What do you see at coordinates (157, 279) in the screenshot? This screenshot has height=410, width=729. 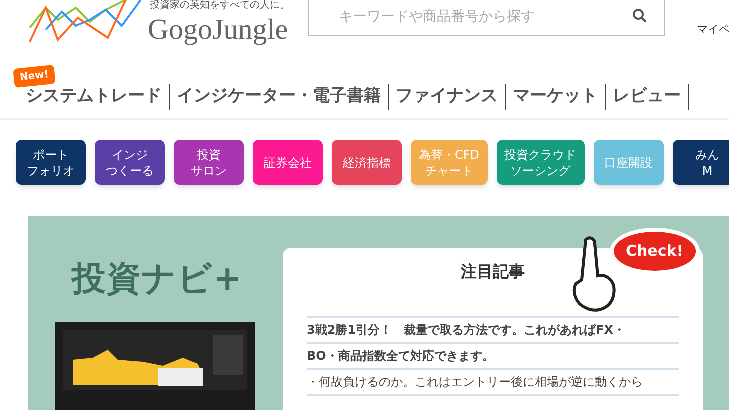 I see `banner-title: 投資ナビ+` at bounding box center [157, 279].